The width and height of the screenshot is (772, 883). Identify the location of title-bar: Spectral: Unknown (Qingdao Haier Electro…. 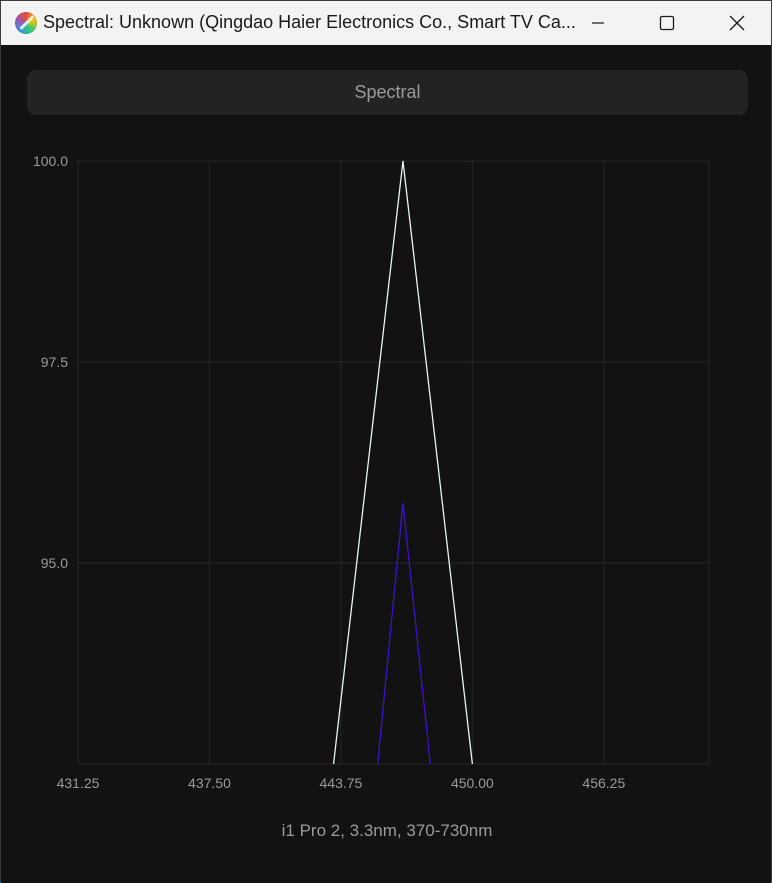
(386, 23).